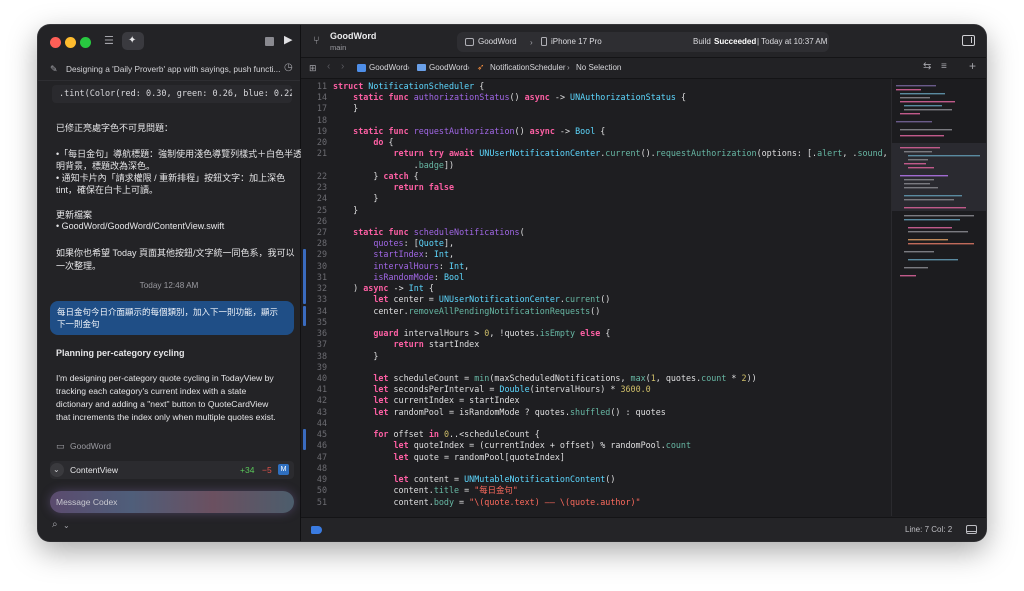  I want to click on code-token: async, so click(542, 130).